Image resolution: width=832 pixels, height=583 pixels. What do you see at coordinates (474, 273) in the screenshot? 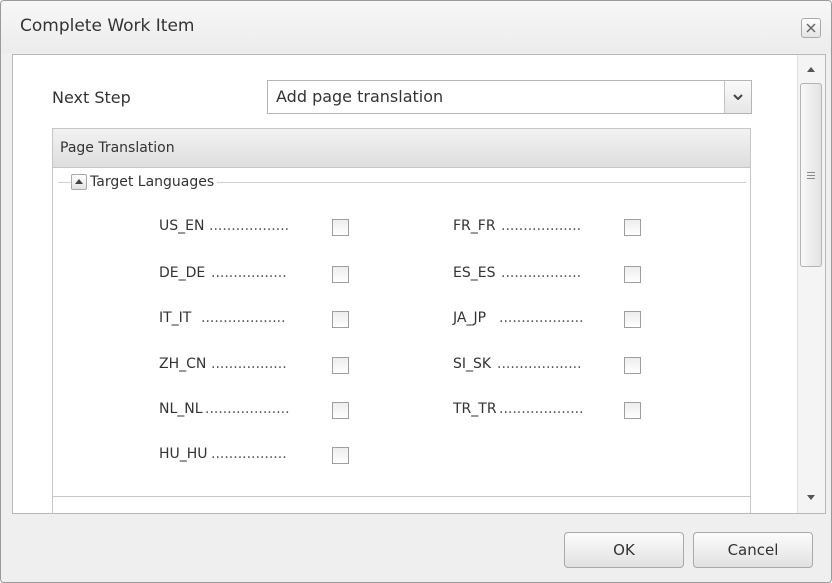
I see `language-label: ES_ES` at bounding box center [474, 273].